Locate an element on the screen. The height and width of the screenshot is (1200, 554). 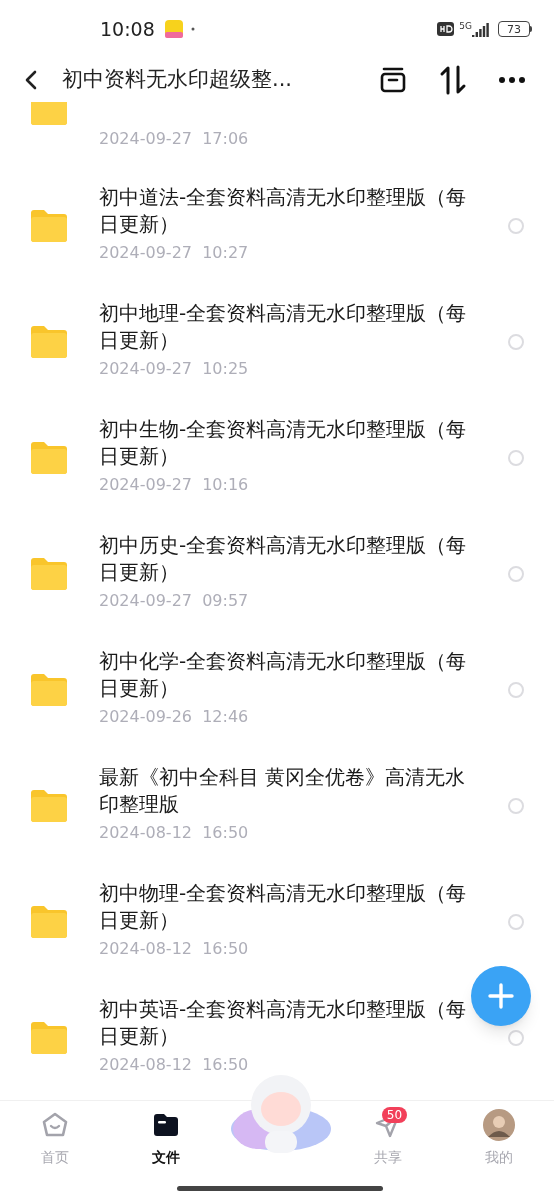
add-button is located at coordinates (501, 996).